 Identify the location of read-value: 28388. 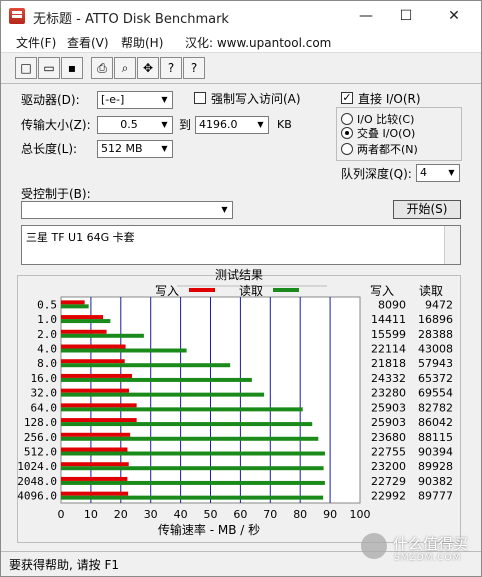
(435, 334).